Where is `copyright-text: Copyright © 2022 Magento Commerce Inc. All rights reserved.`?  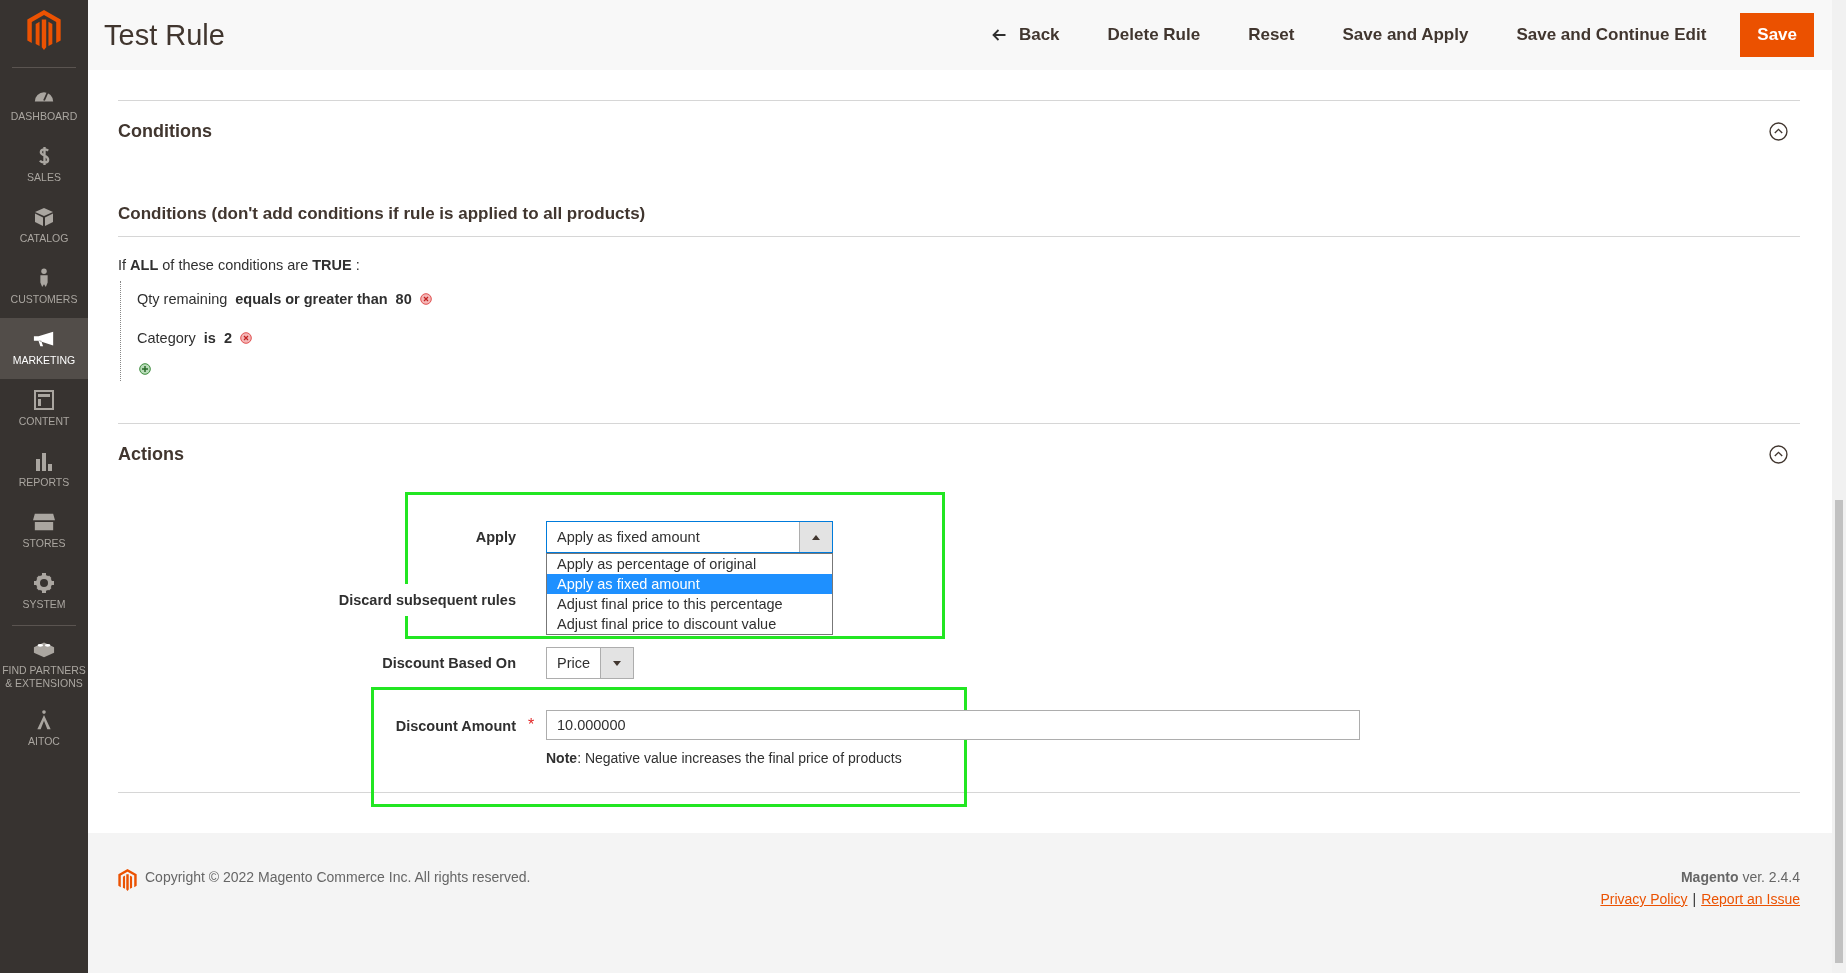 copyright-text: Copyright © 2022 Magento Commerce Inc. All rights reserved. is located at coordinates (338, 877).